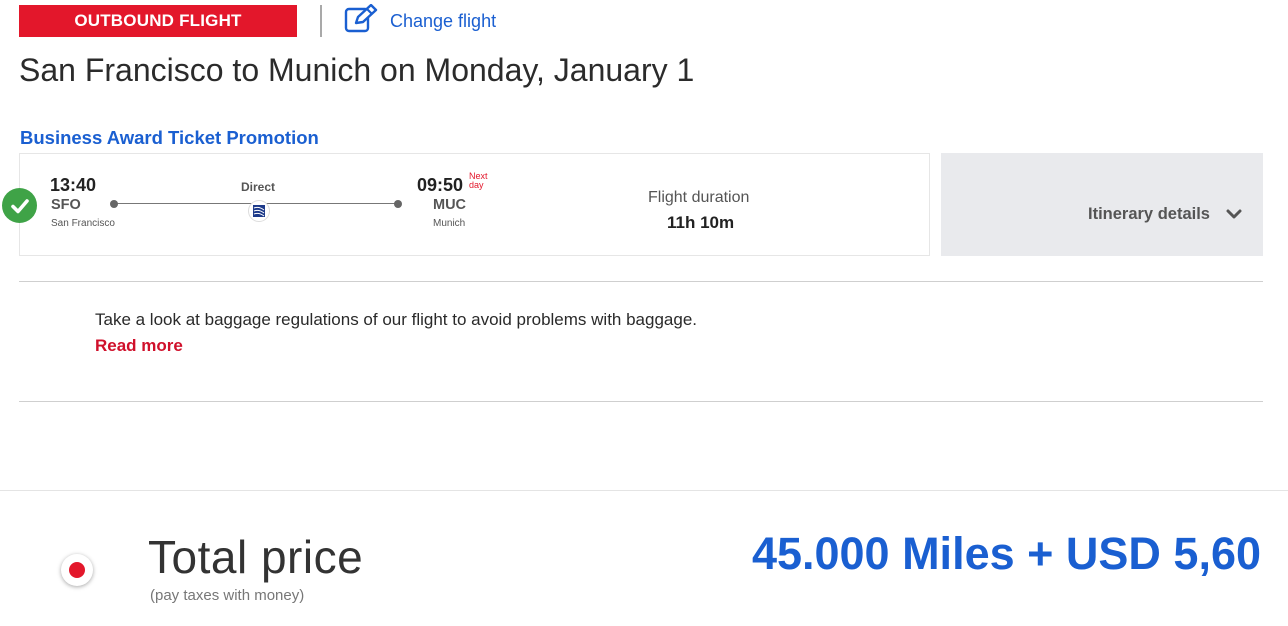 This screenshot has width=1288, height=626. What do you see at coordinates (450, 205) in the screenshot?
I see `arrival-airport-code: MUC` at bounding box center [450, 205].